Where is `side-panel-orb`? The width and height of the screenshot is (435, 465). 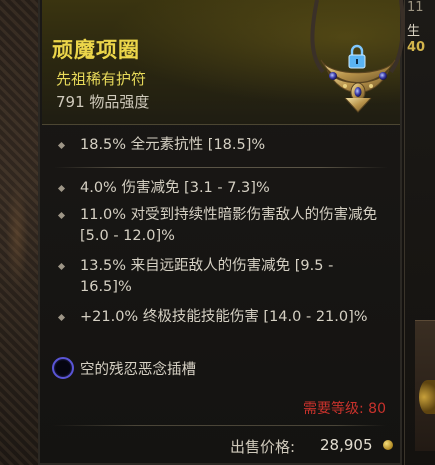 side-panel-orb is located at coordinates (427, 397).